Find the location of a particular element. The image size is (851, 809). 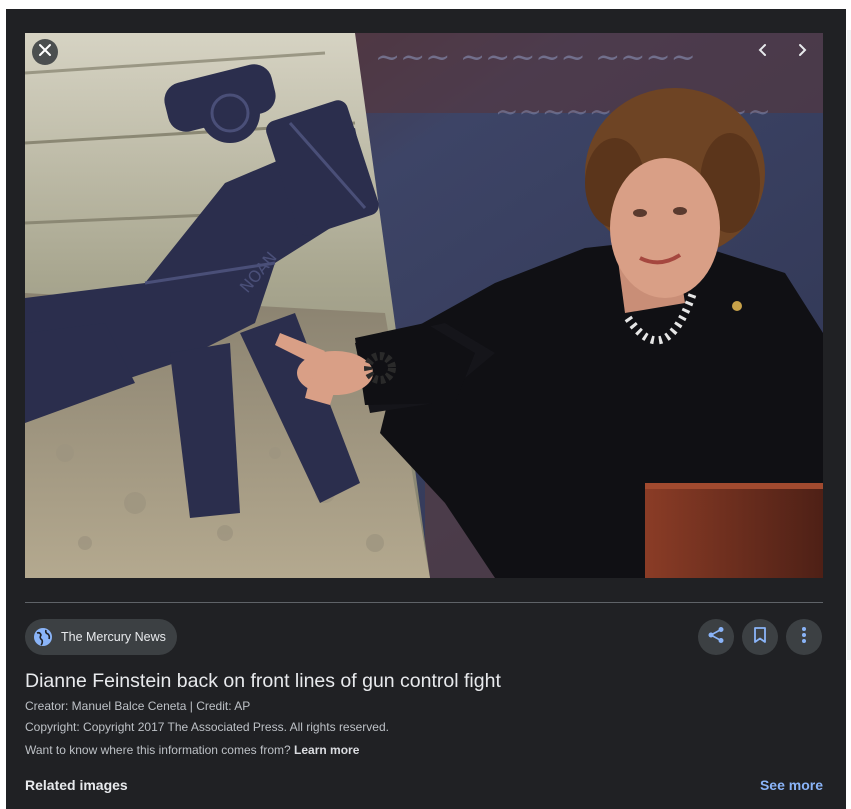

chevron-right-icon is located at coordinates (802, 52).